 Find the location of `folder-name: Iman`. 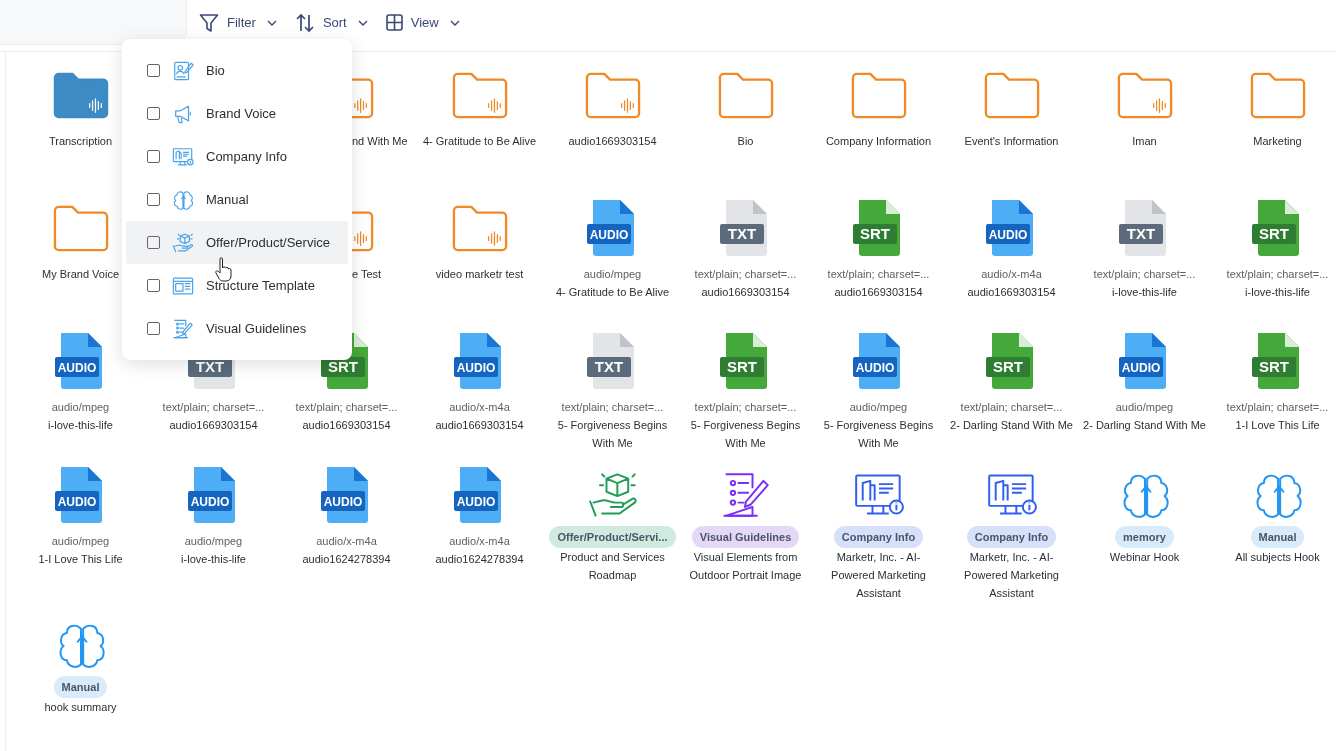

folder-name: Iman is located at coordinates (1144, 141).